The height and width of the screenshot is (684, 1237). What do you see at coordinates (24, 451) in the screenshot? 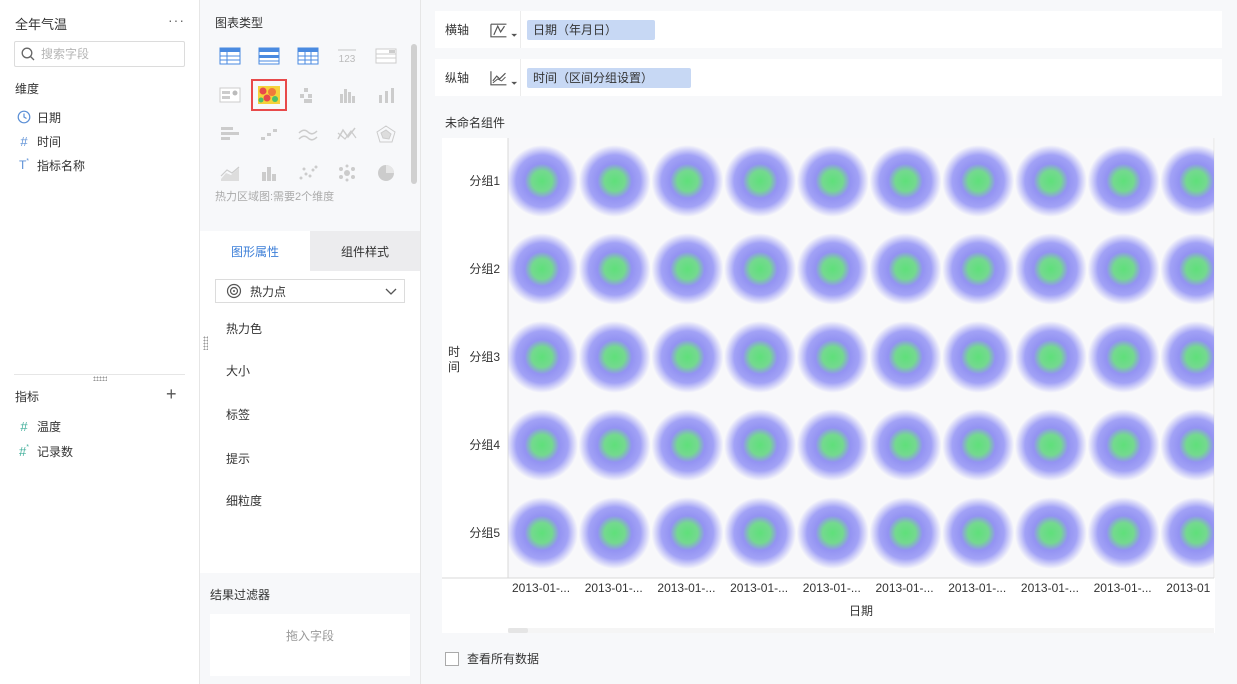
I see `hash-star-icon: # *` at bounding box center [24, 451].